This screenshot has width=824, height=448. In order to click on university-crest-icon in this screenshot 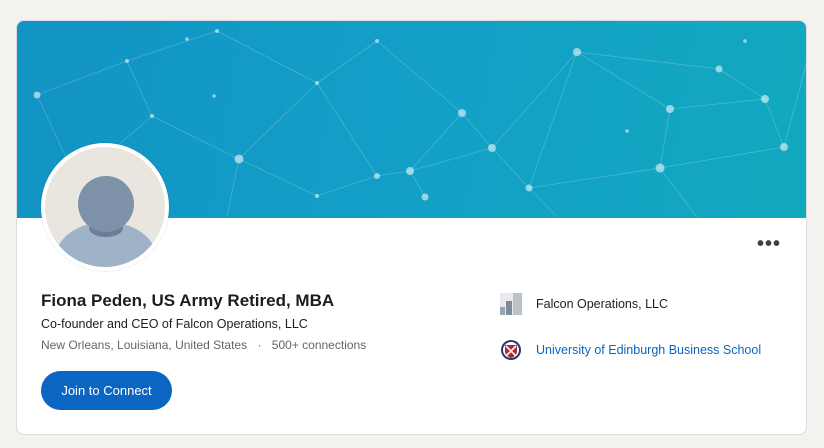, I will do `click(511, 350)`.